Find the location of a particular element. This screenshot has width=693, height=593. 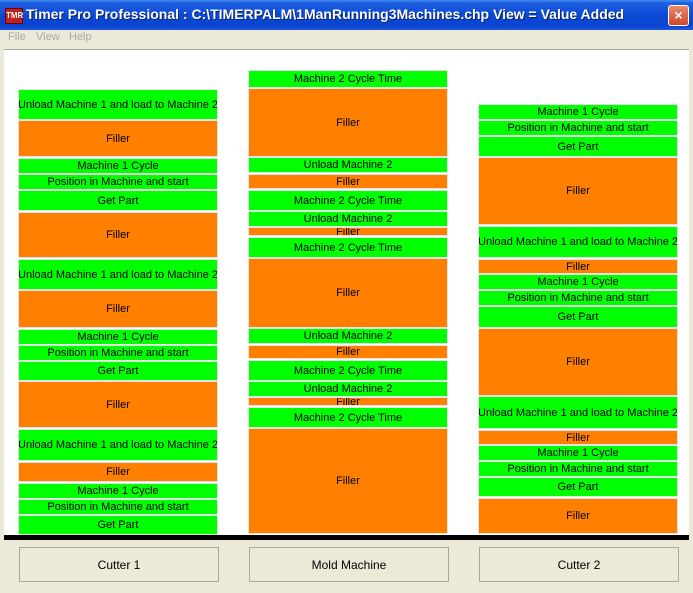

column-labels: Cutter 1 Mold Machine Cutter 2 is located at coordinates (346, 565).